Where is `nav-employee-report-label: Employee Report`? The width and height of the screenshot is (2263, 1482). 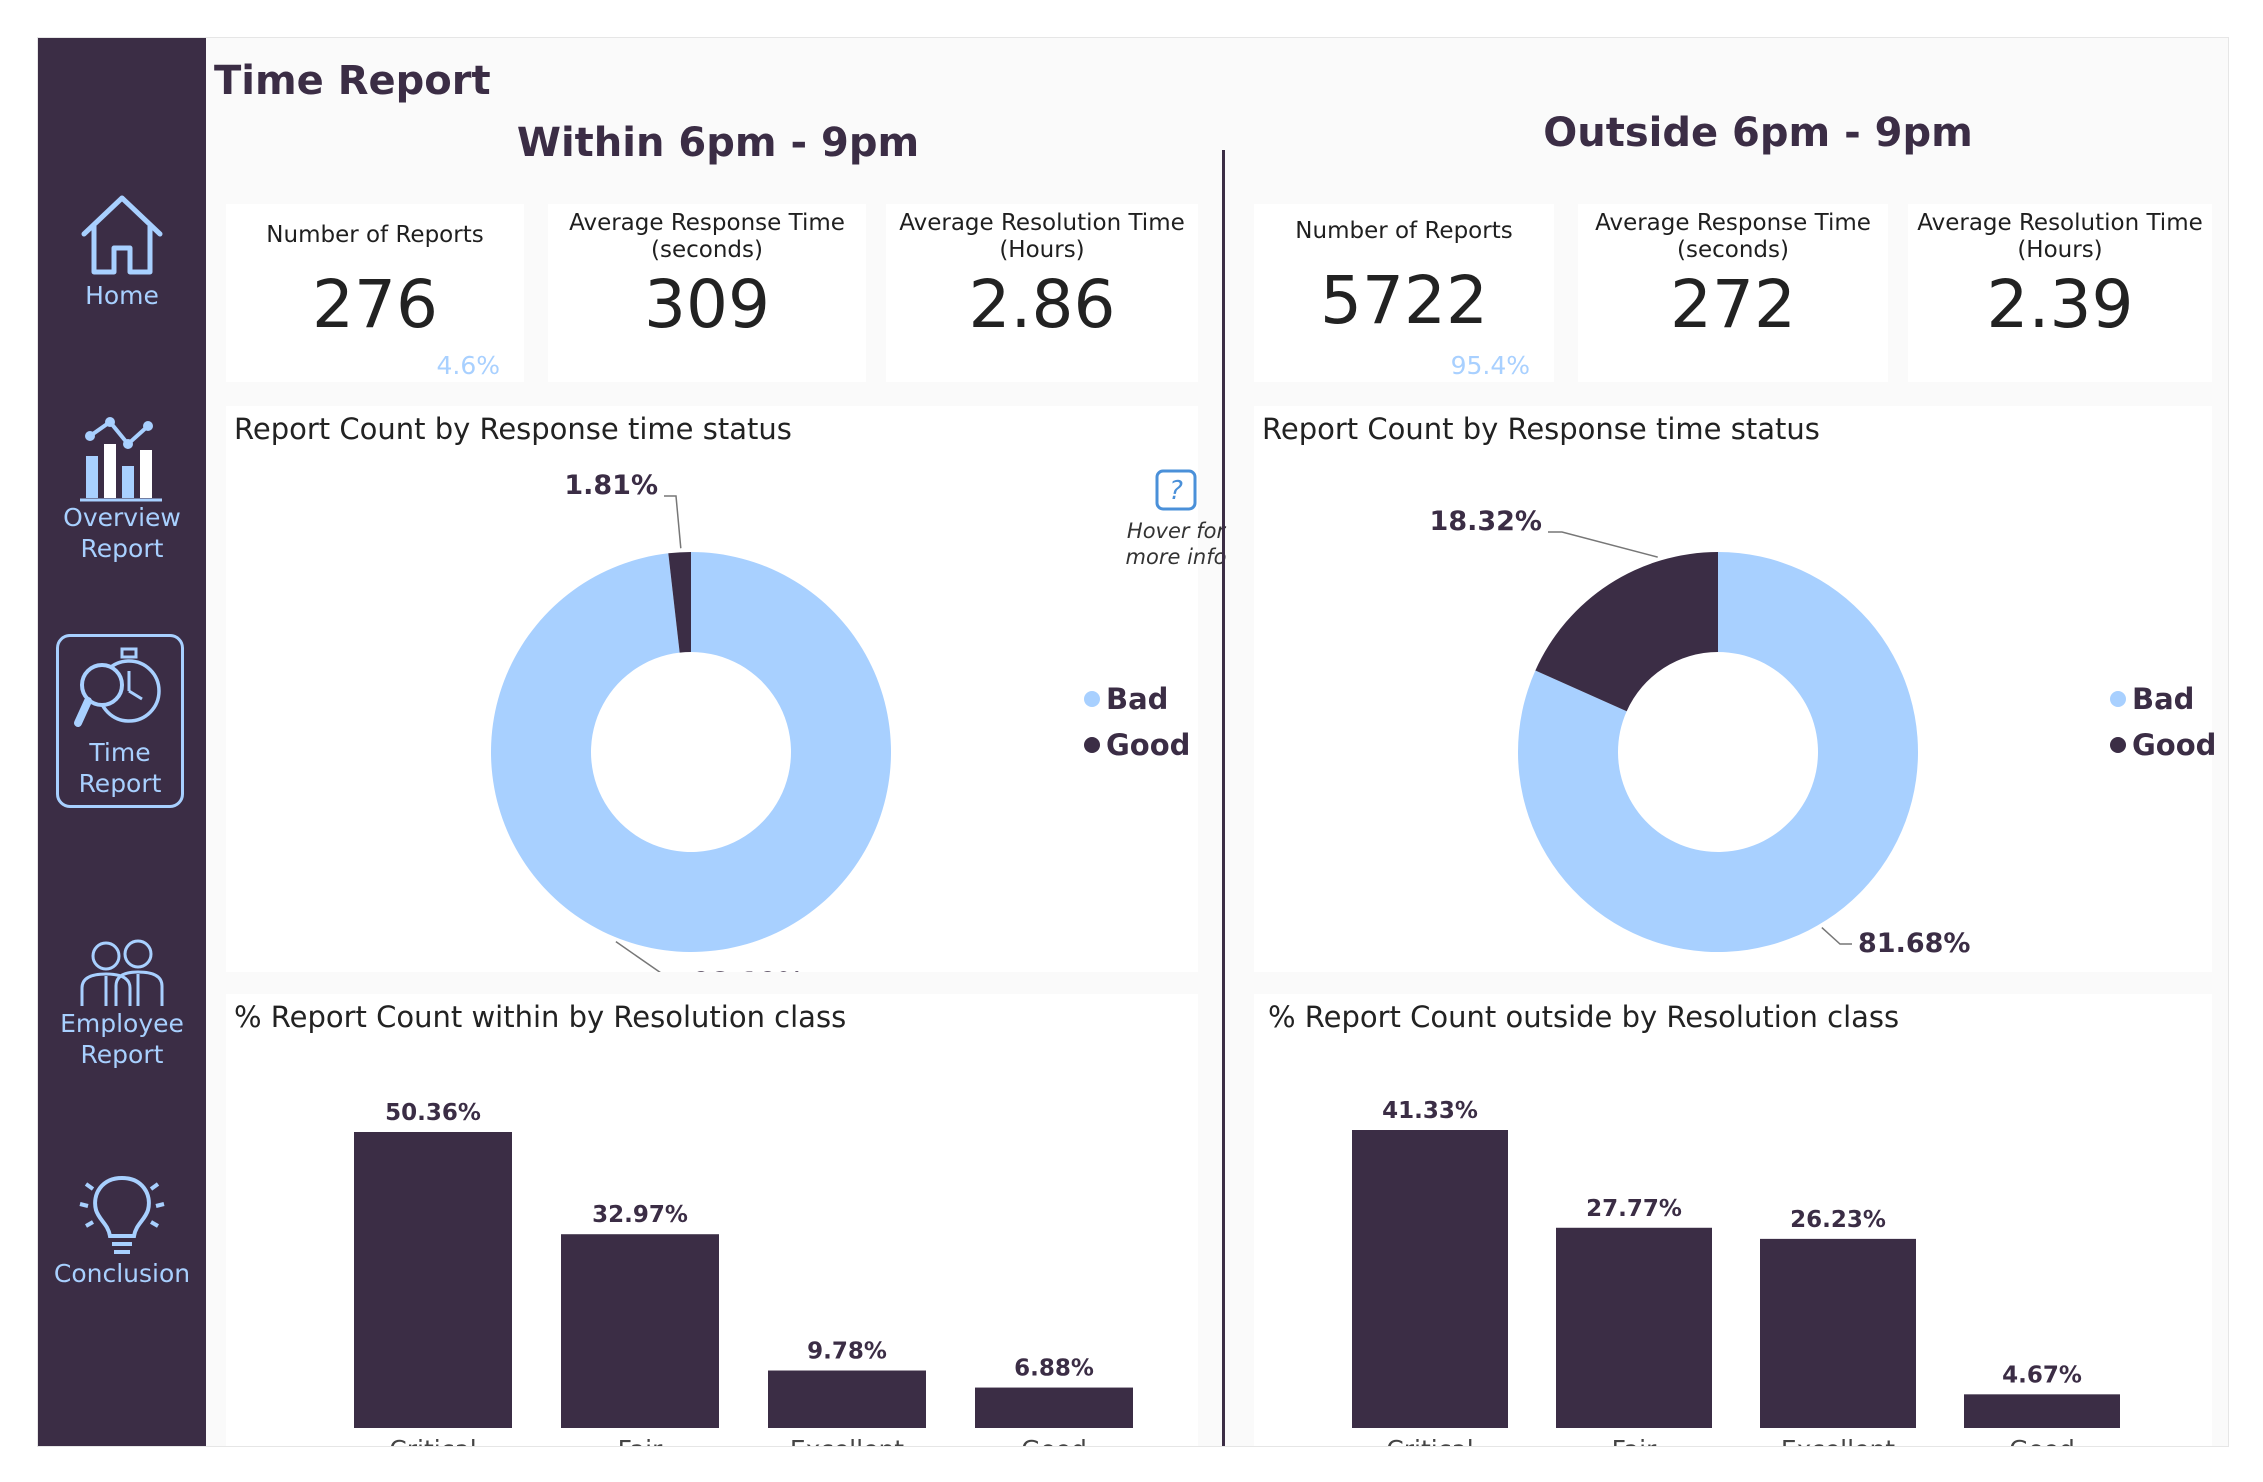 nav-employee-report-label: Employee Report is located at coordinates (122, 1039).